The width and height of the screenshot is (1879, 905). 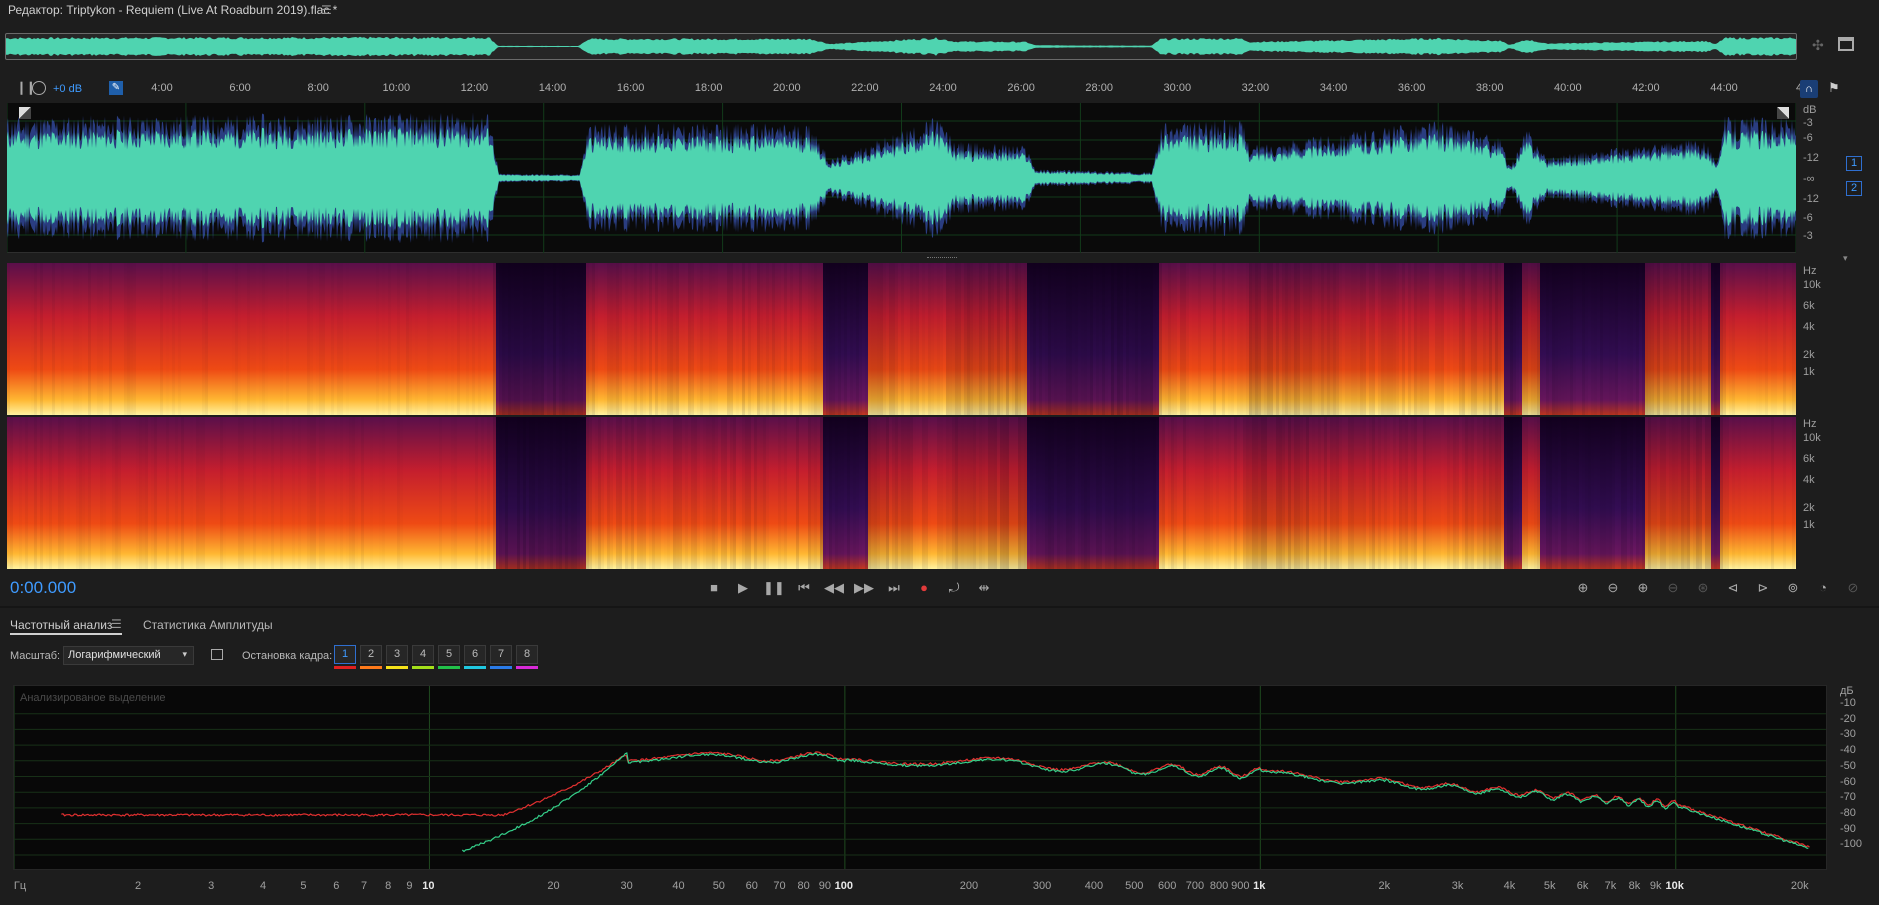 What do you see at coordinates (39, 88) in the screenshot?
I see `timecode-icon` at bounding box center [39, 88].